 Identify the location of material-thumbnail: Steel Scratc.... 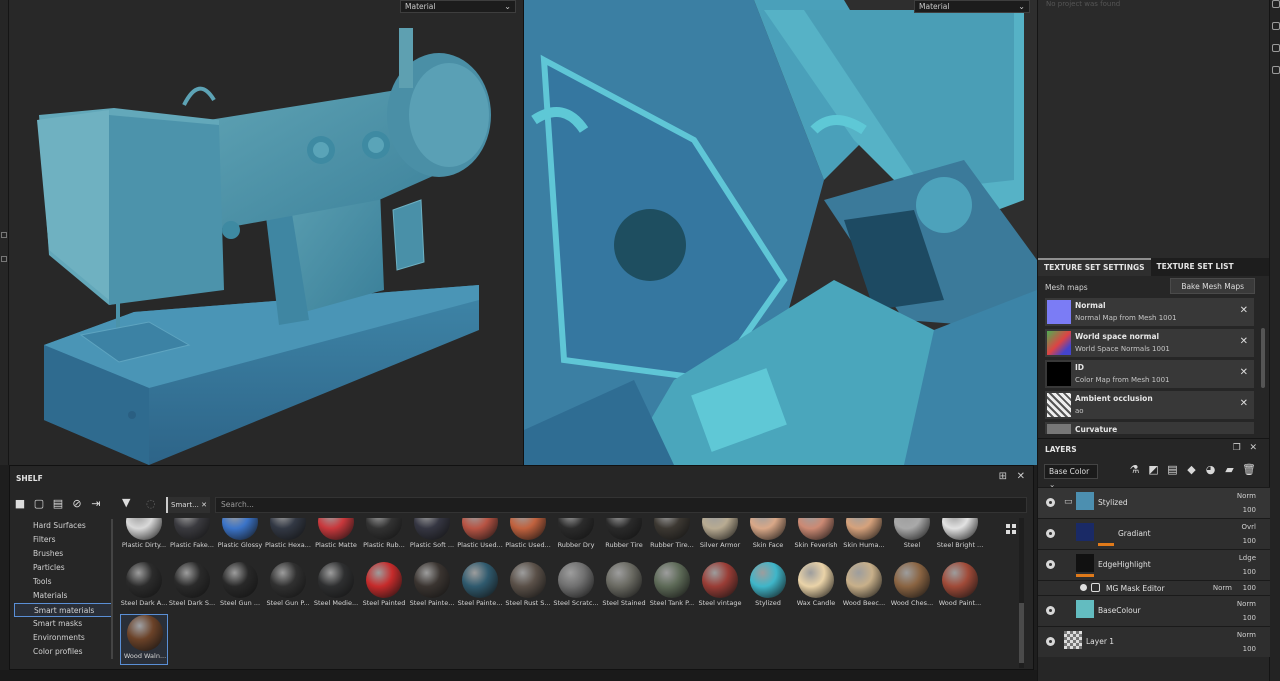
(576, 587).